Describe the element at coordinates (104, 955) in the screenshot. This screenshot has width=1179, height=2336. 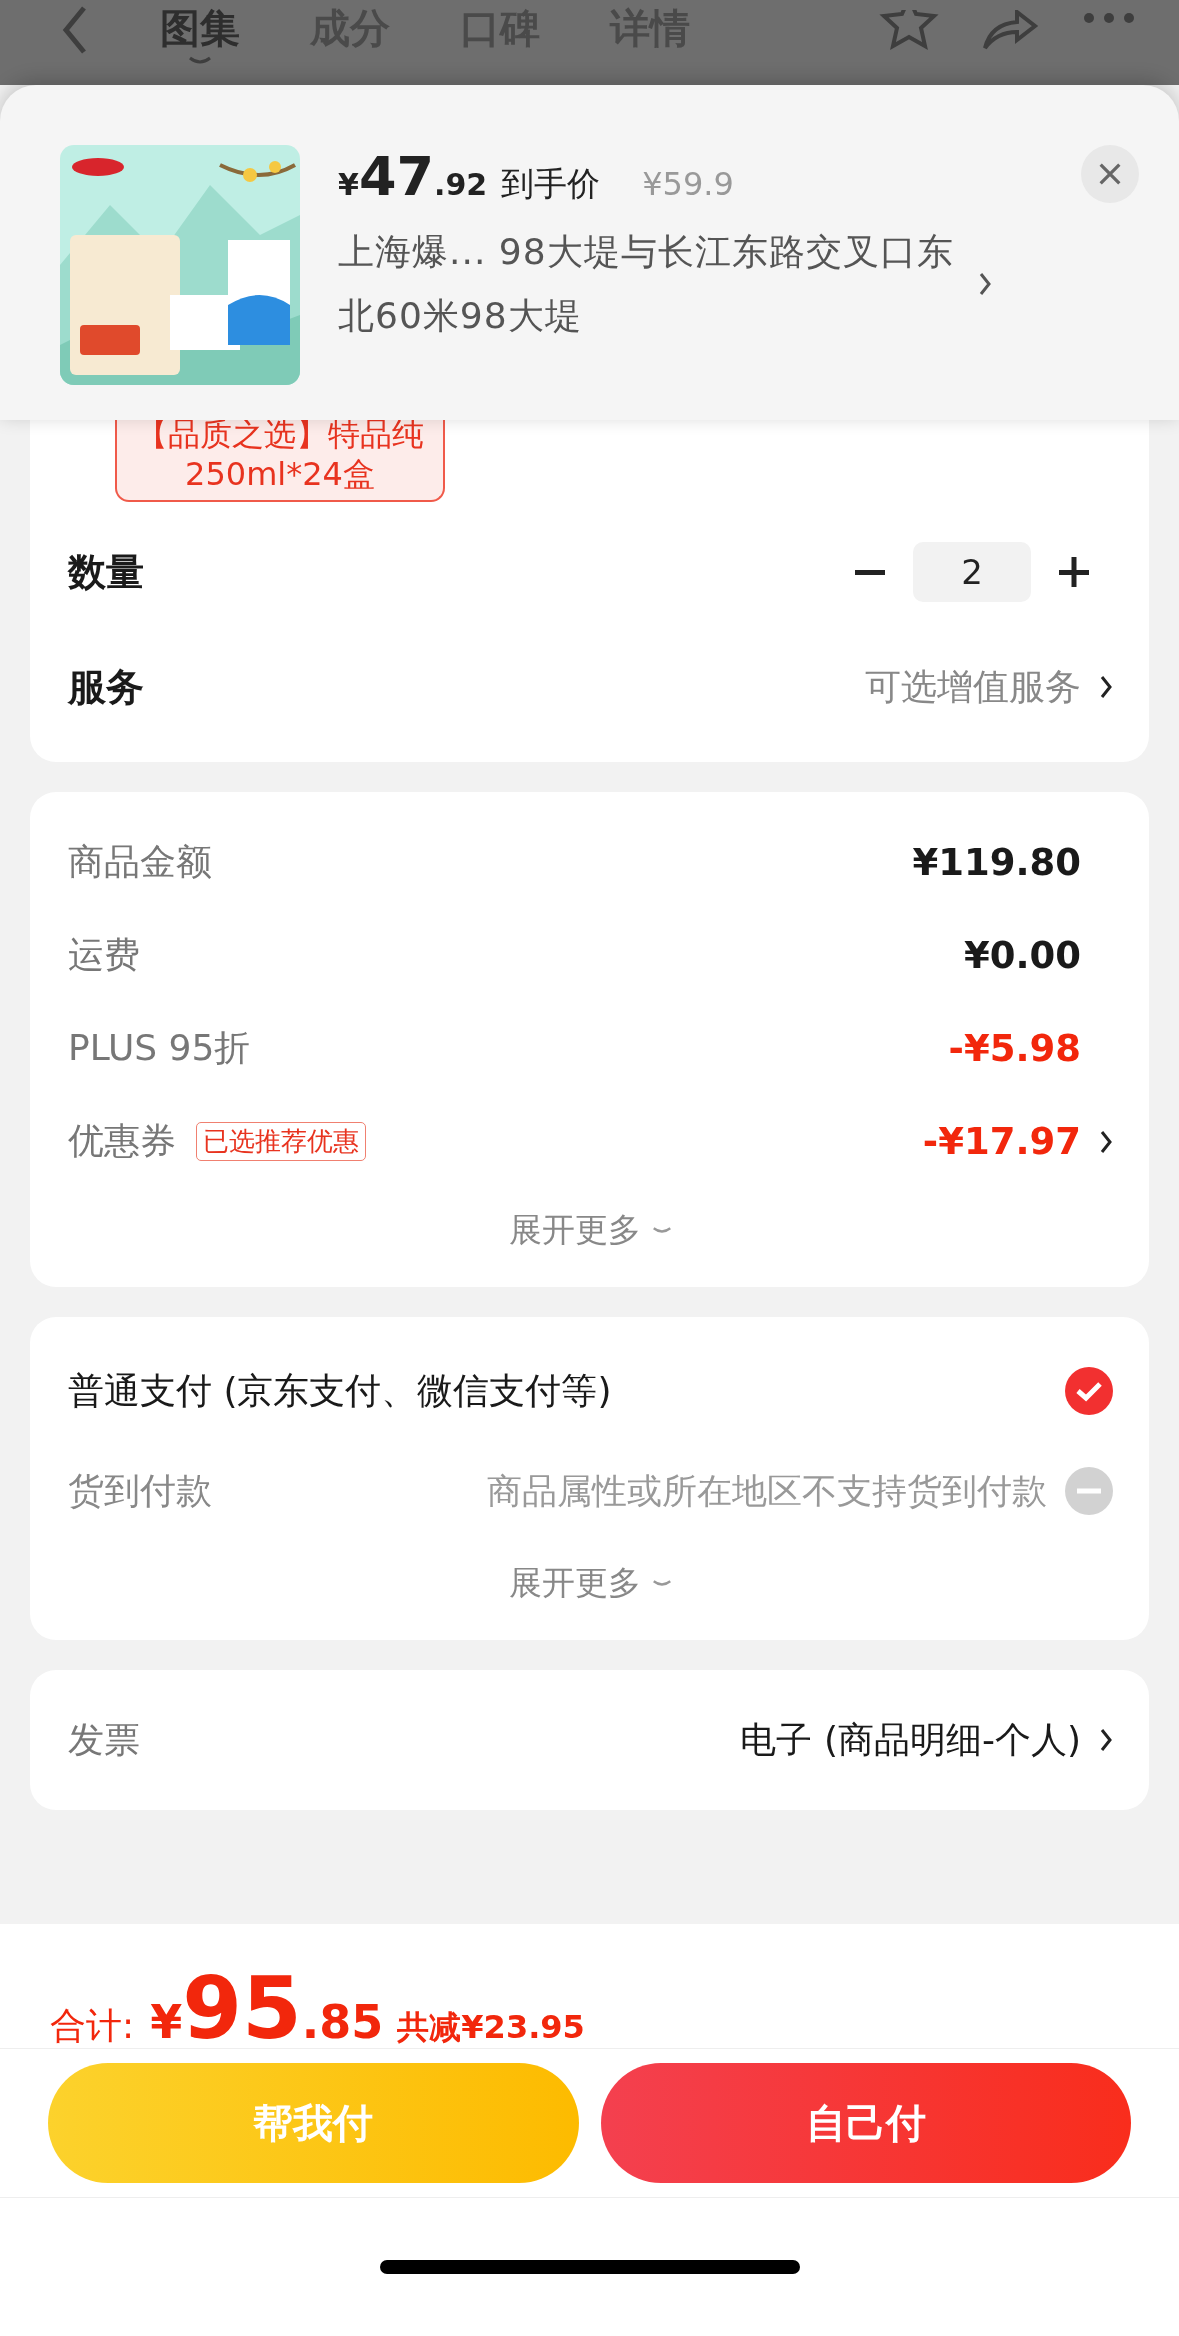
I see `cost-label: 运费` at that location.